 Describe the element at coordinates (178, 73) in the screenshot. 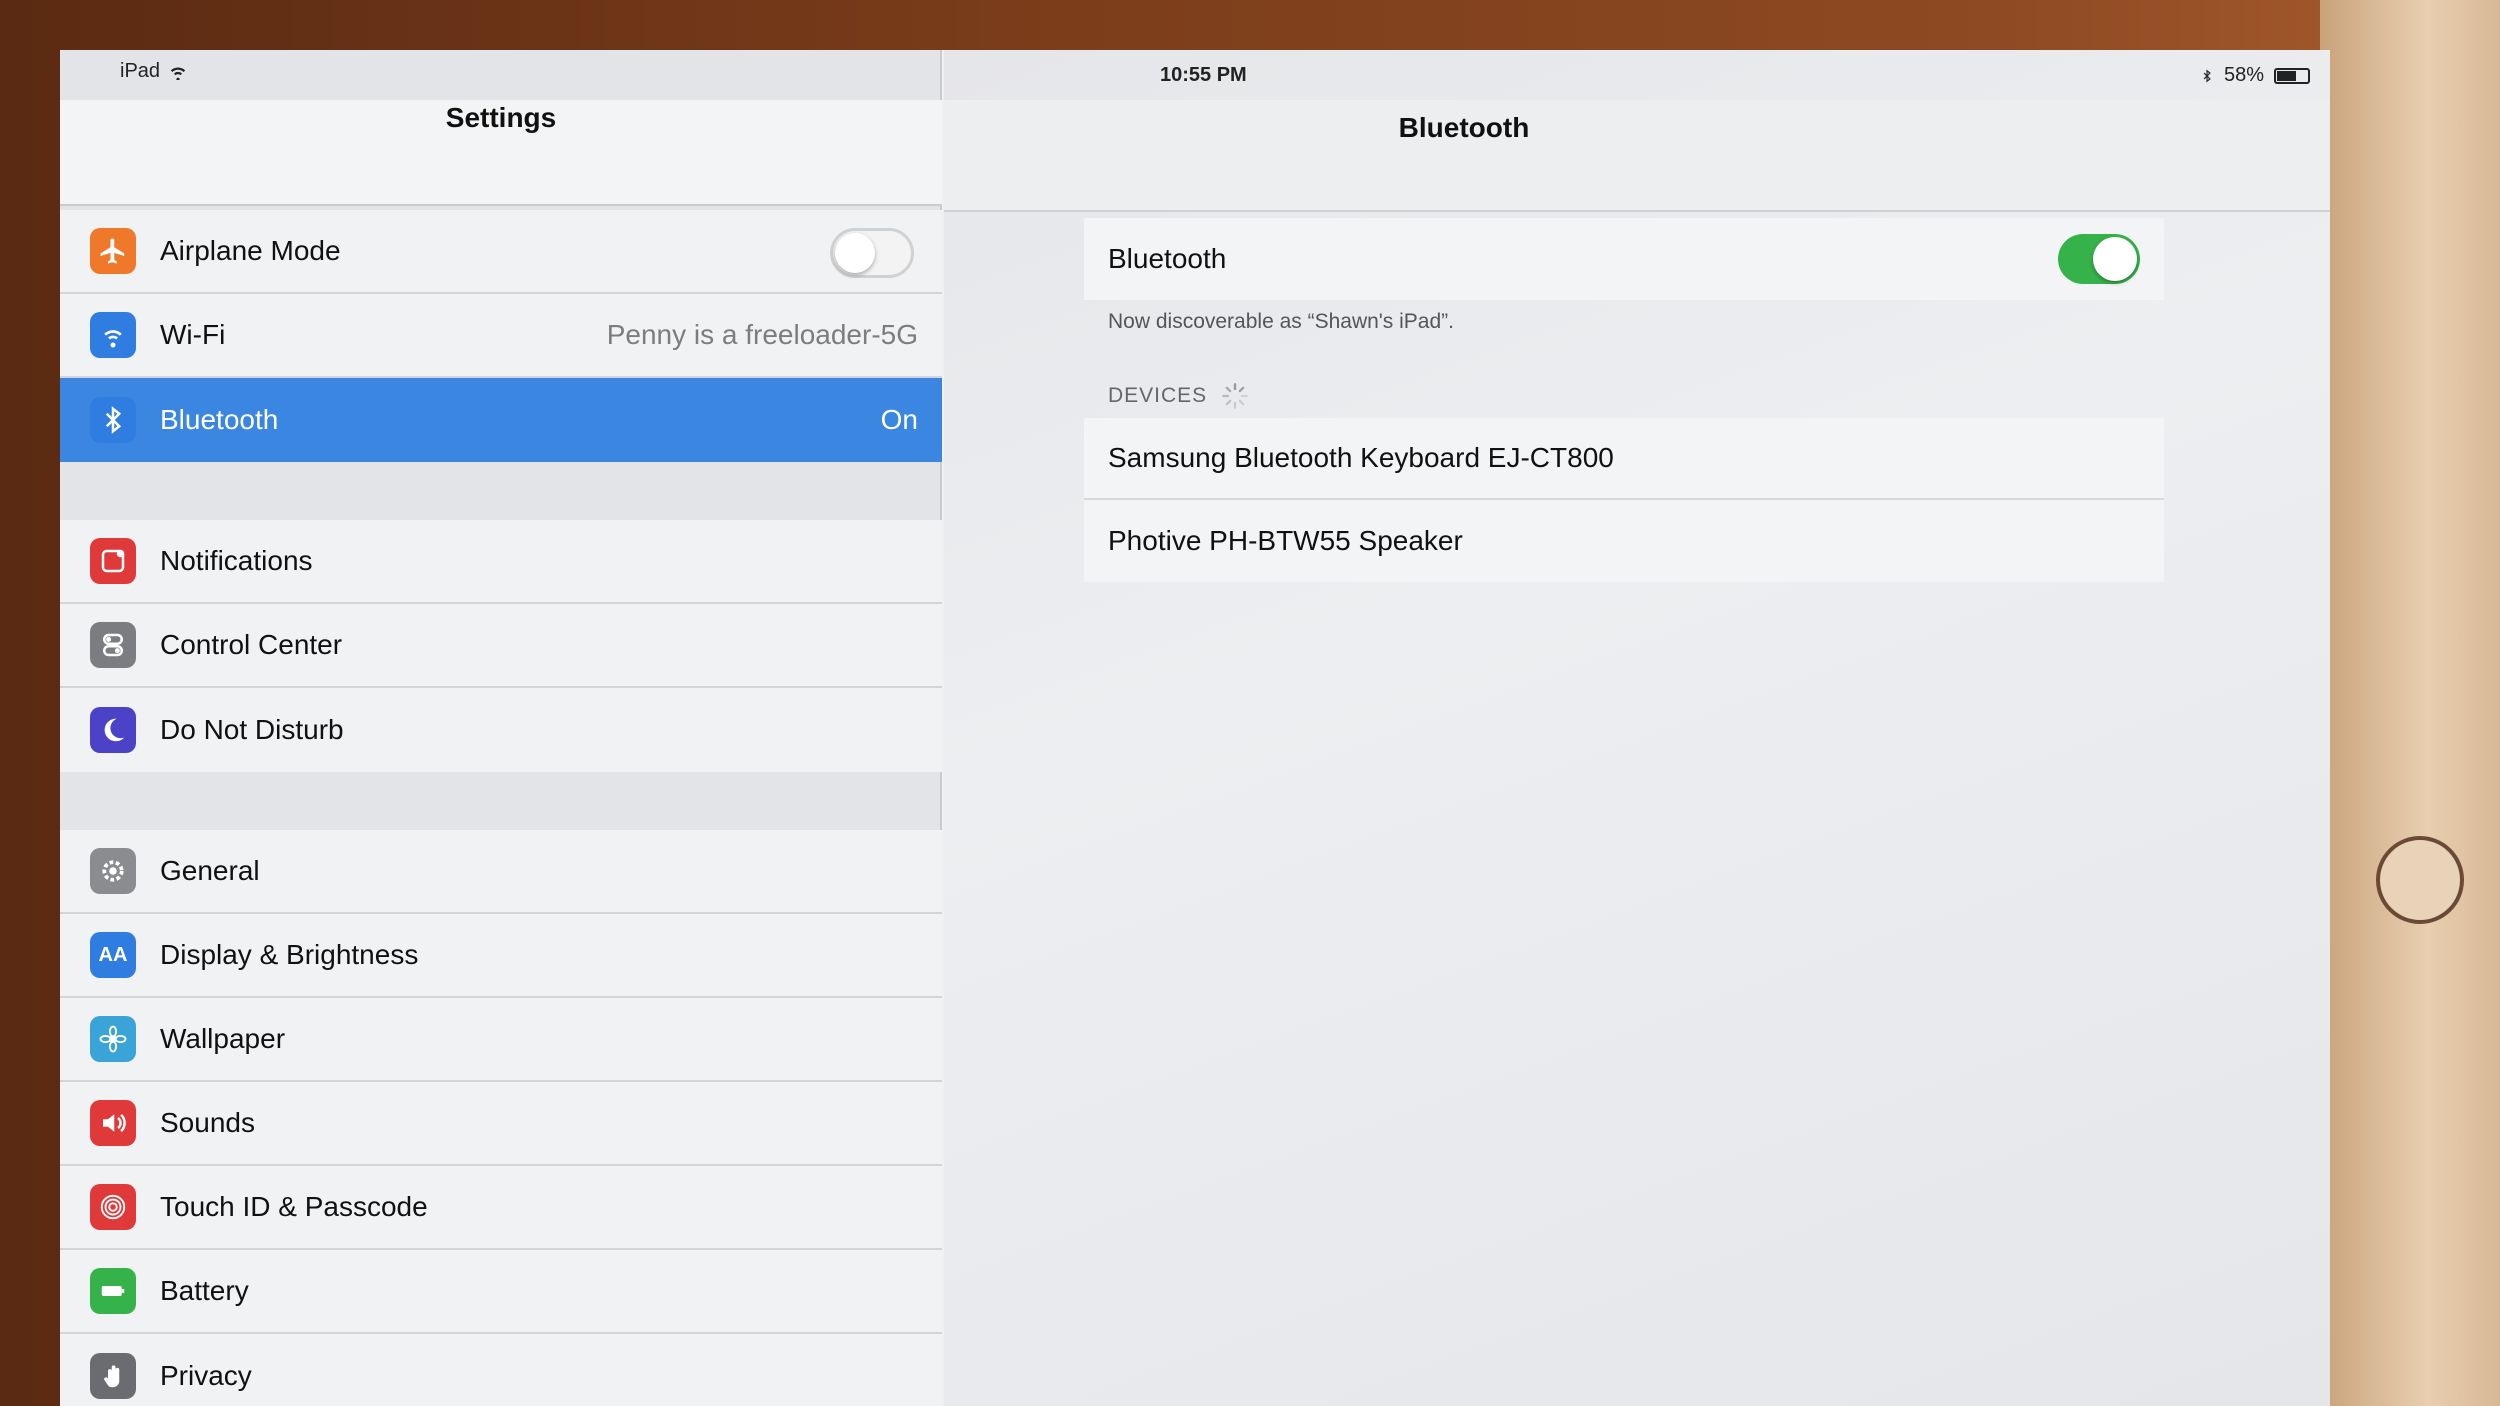

I see `wifi-signal-icon` at that location.